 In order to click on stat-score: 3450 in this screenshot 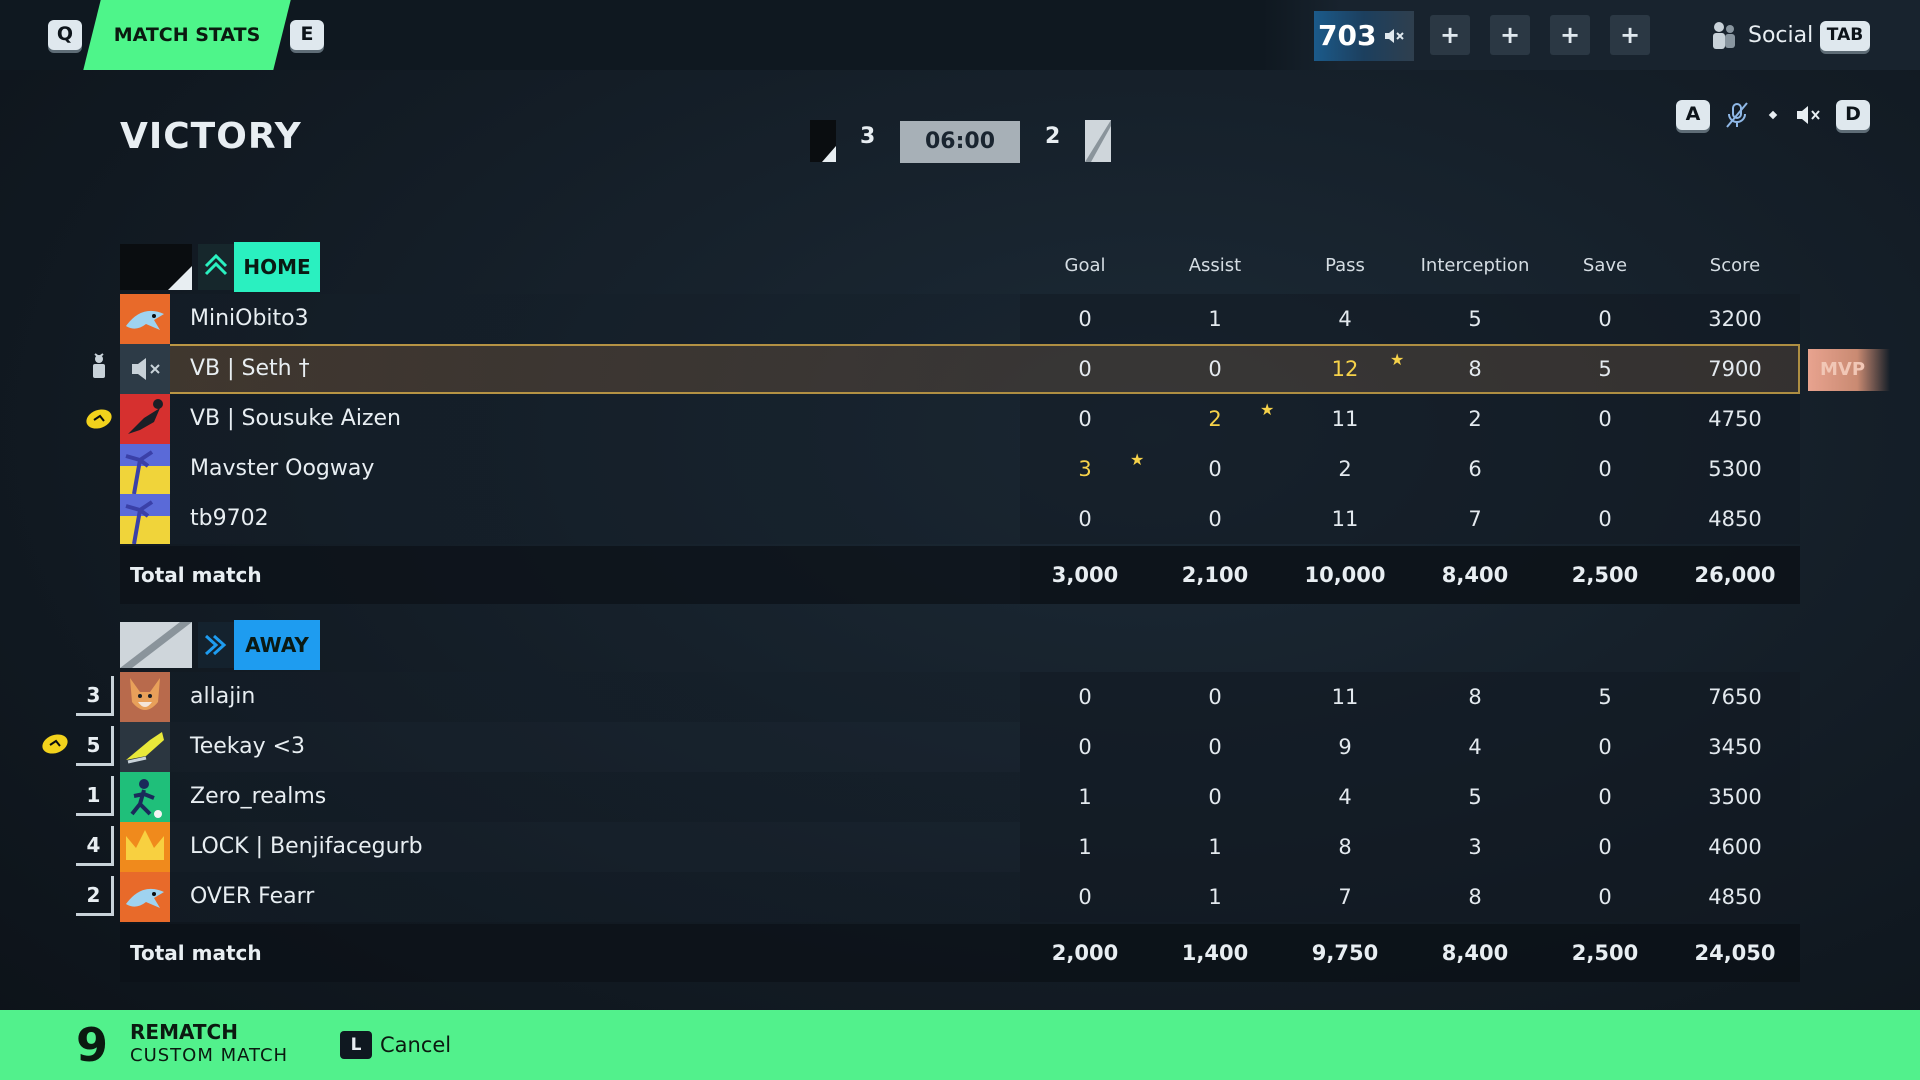, I will do `click(1735, 747)`.